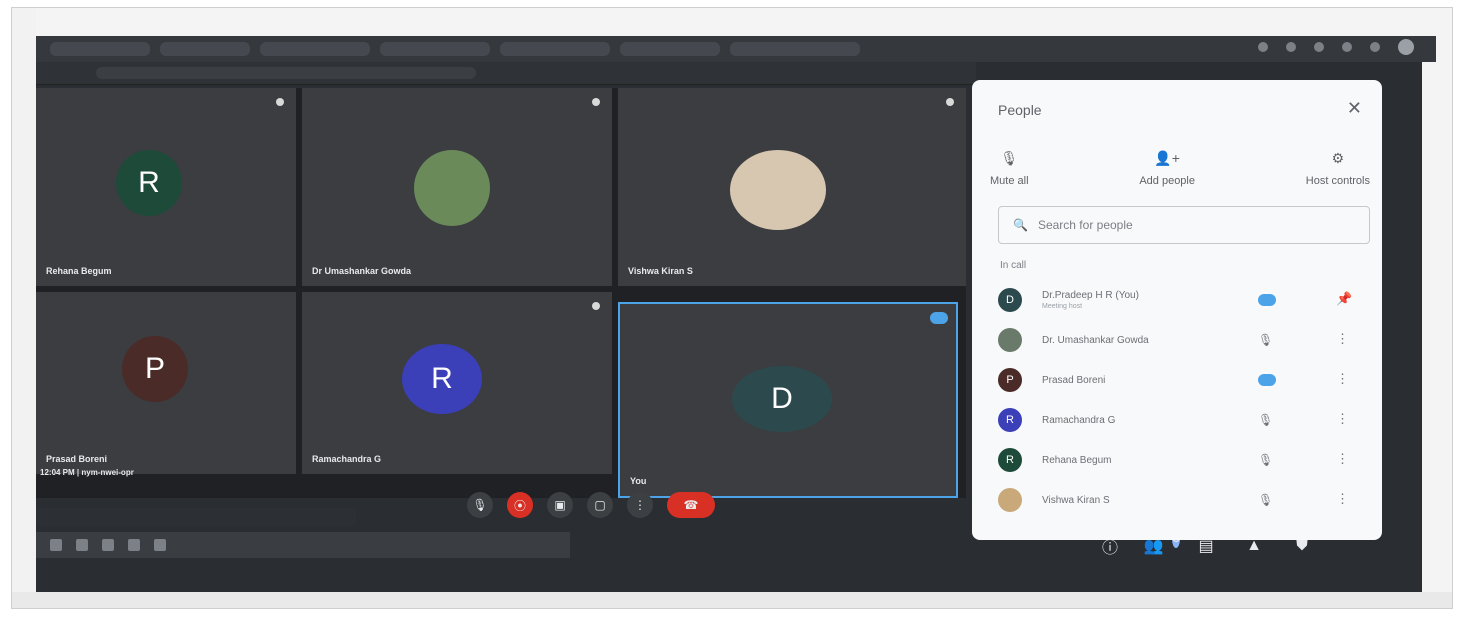 The height and width of the screenshot is (617, 1465). What do you see at coordinates (732, 22) in the screenshot?
I see `monitor-bezel-top` at bounding box center [732, 22].